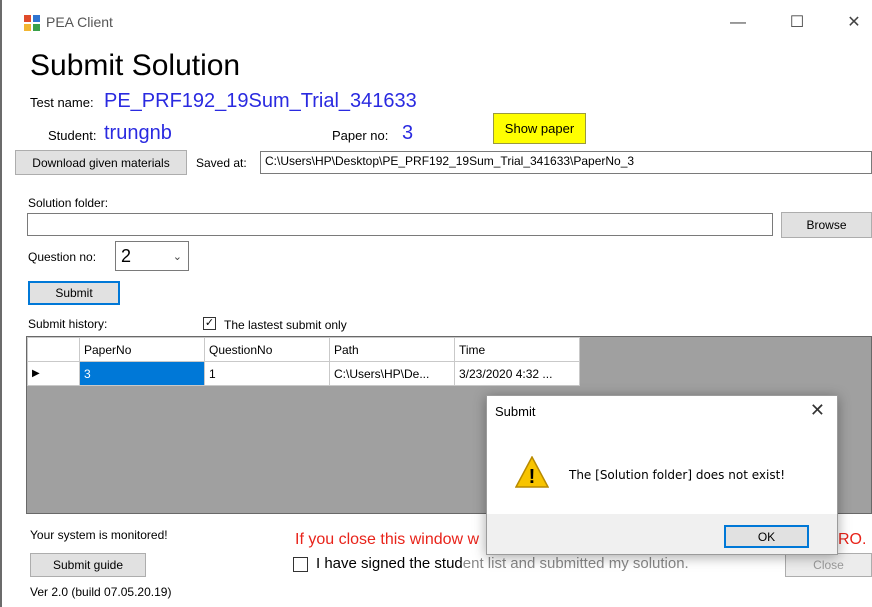  I want to click on submit-history-label: Submit history:, so click(68, 324).